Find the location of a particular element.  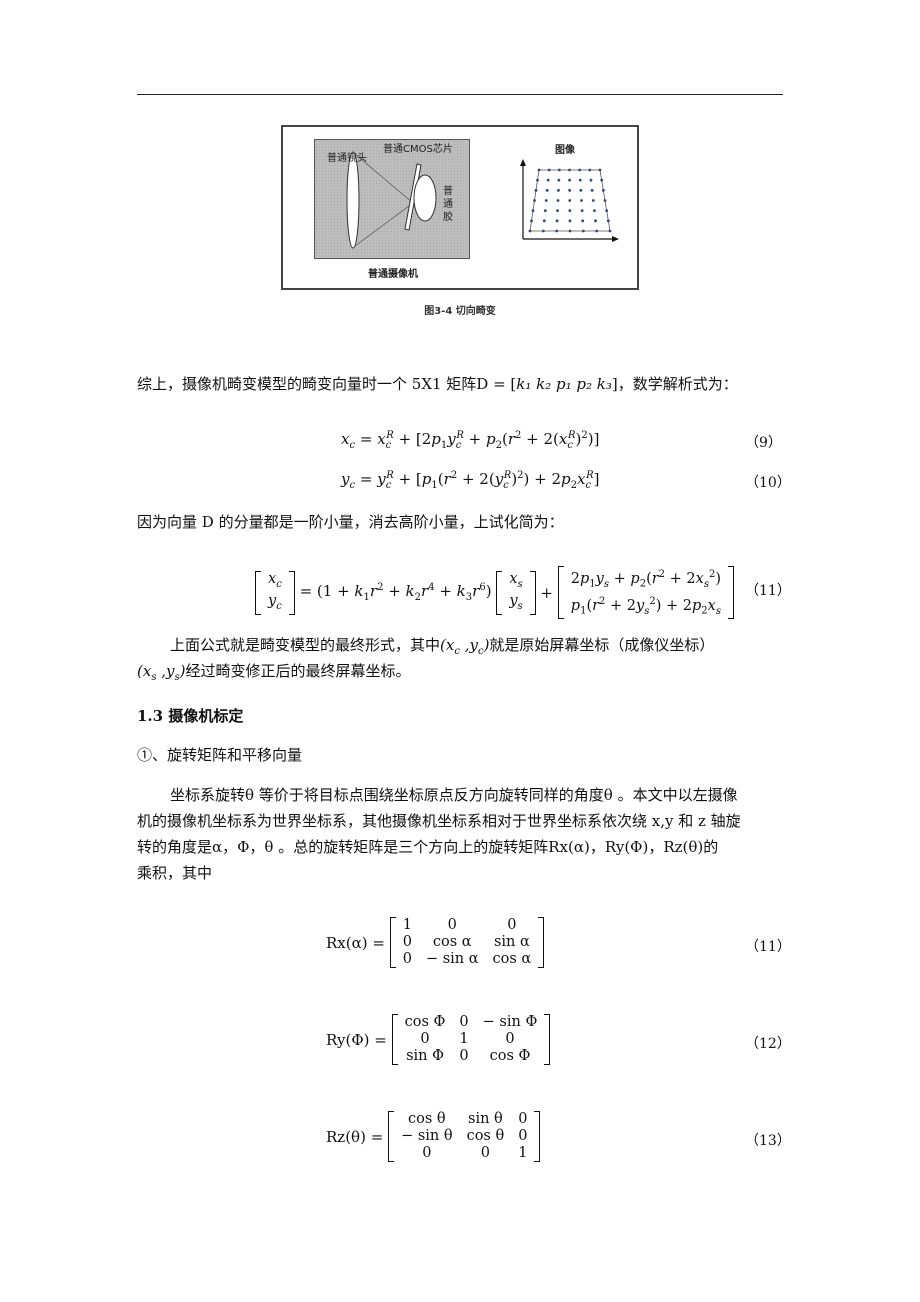

matrix-cell: cos θ is located at coordinates (485, 1136).